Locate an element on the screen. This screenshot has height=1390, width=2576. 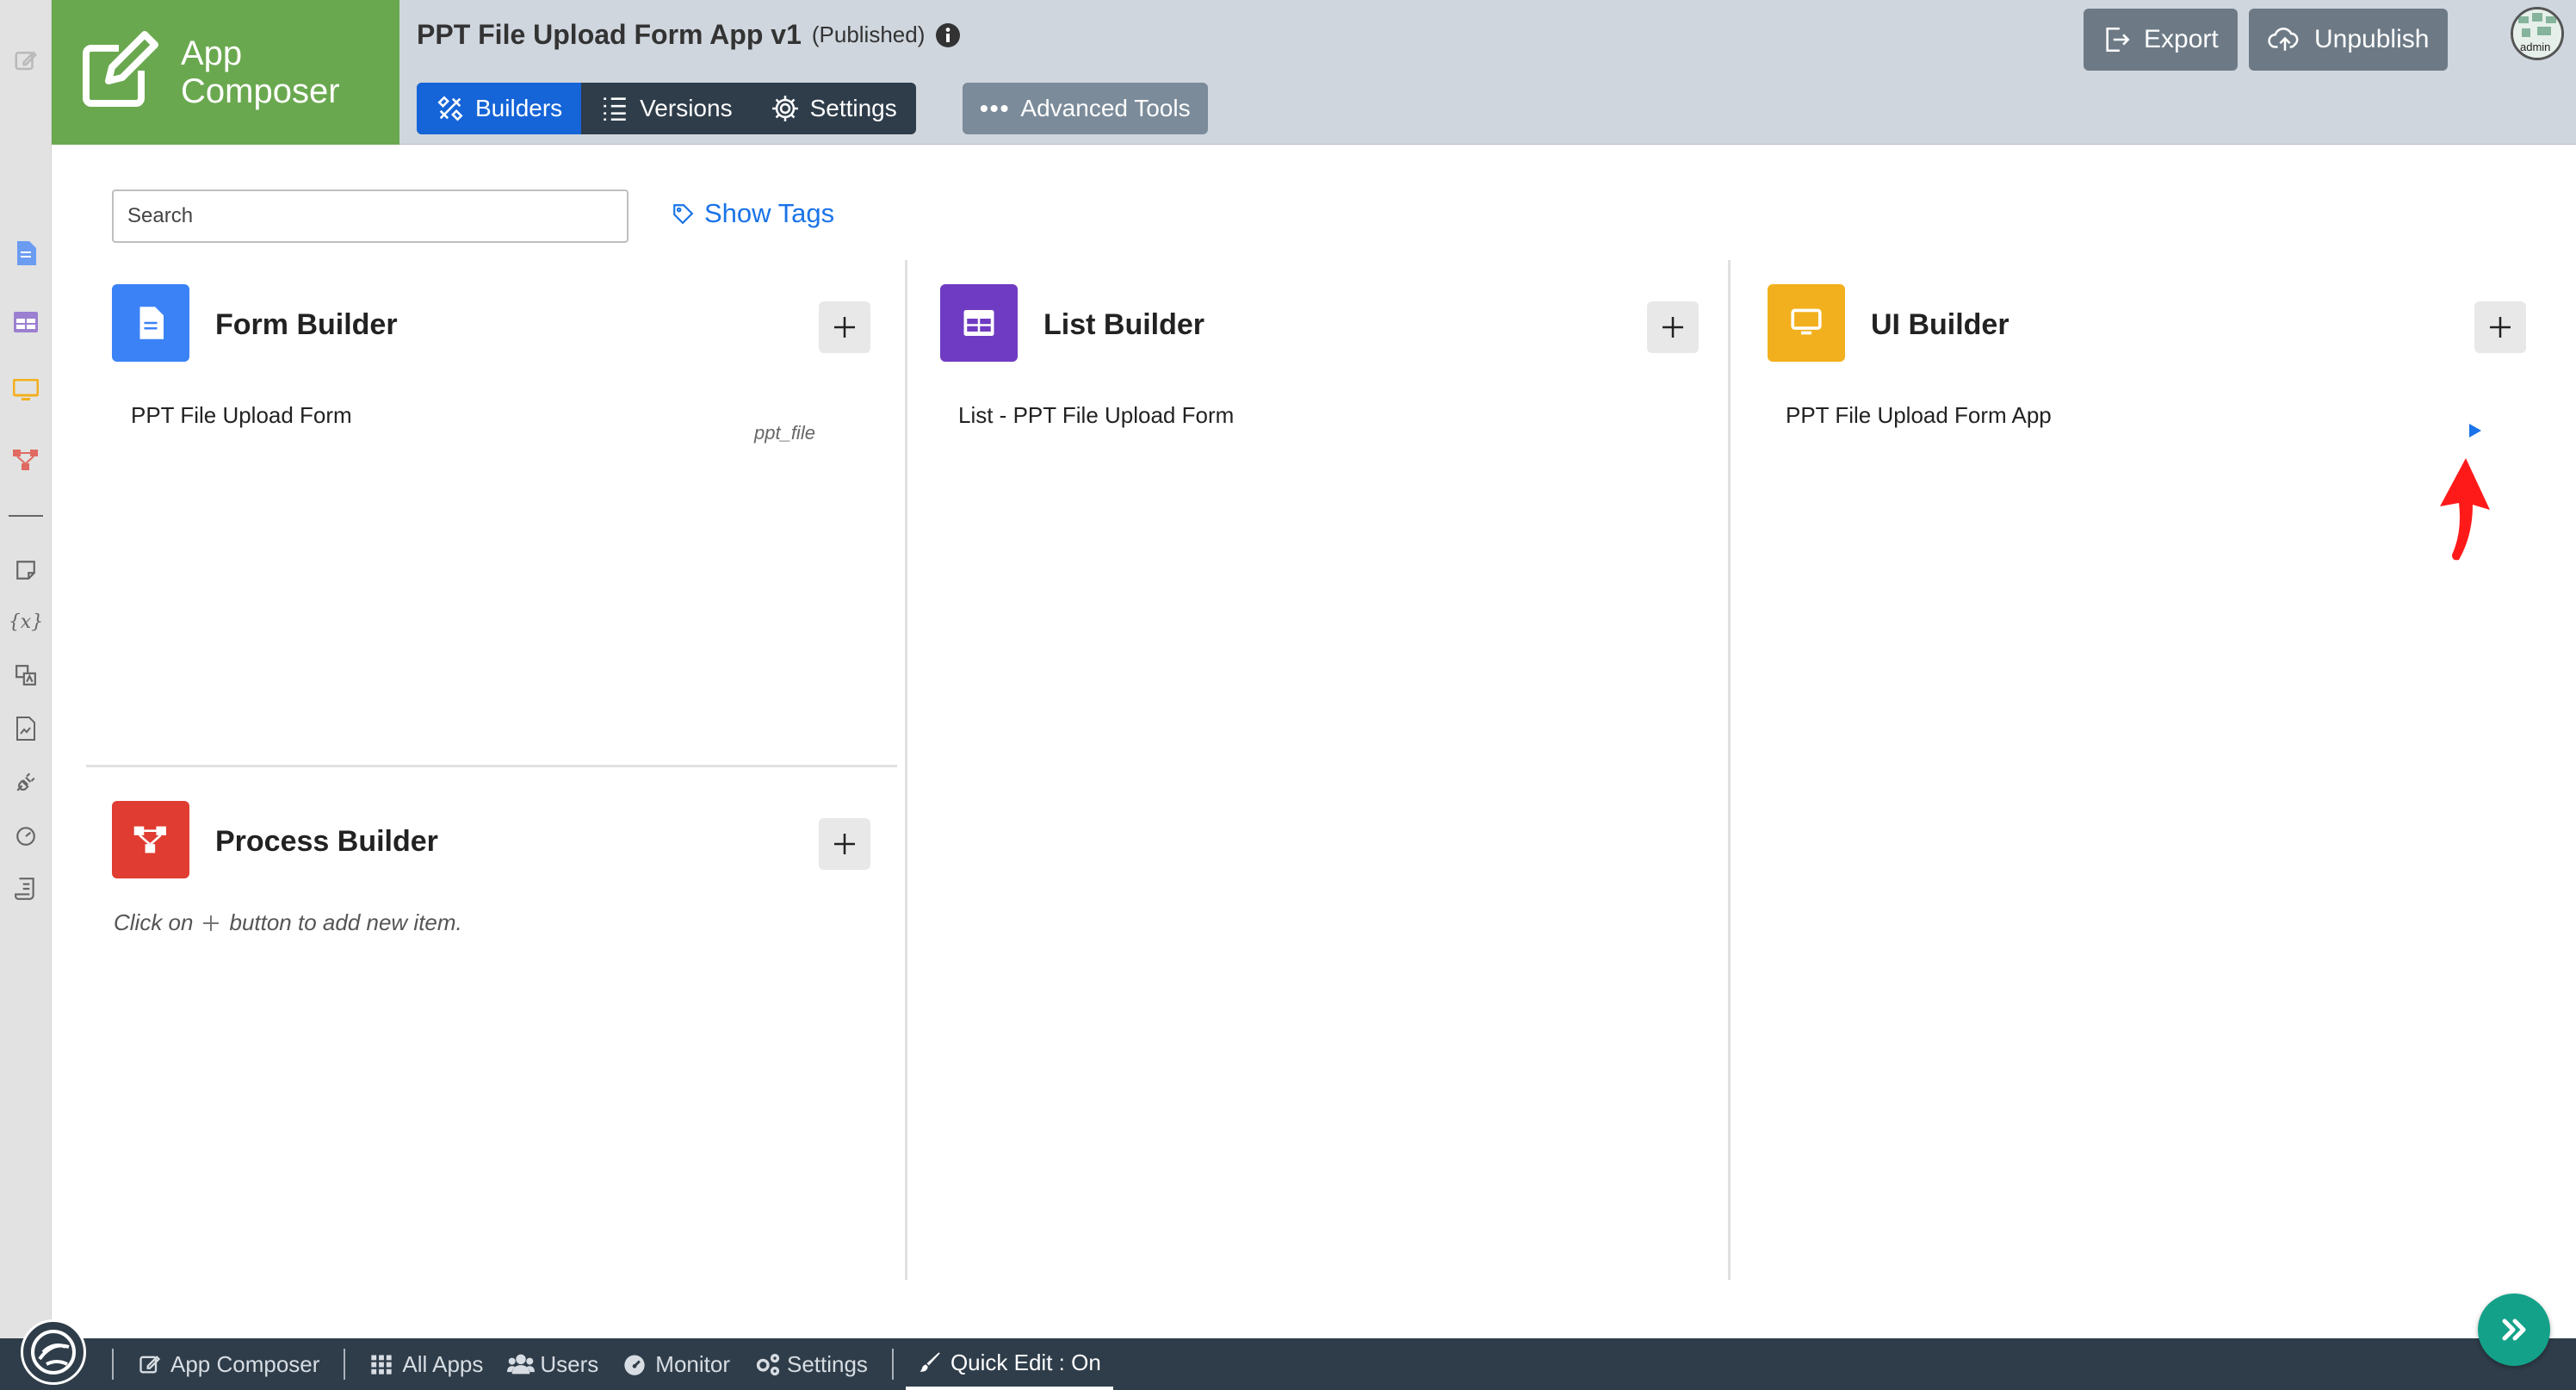
ui-builder-title: UI Builder is located at coordinates (1940, 324).